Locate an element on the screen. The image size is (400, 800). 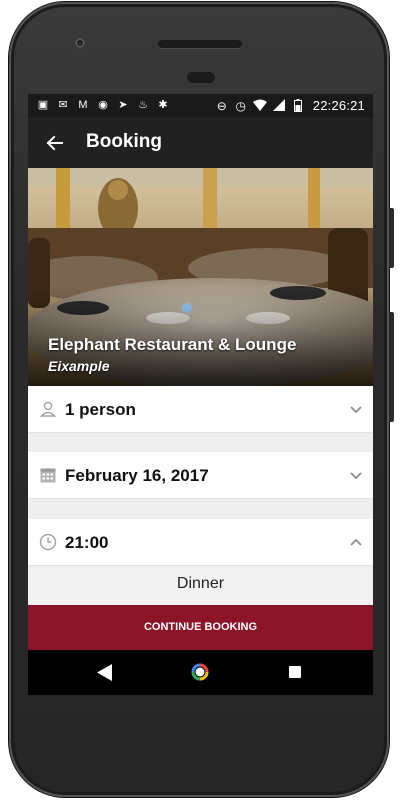
meal-option-dinner: Dinner is located at coordinates (200, 586).